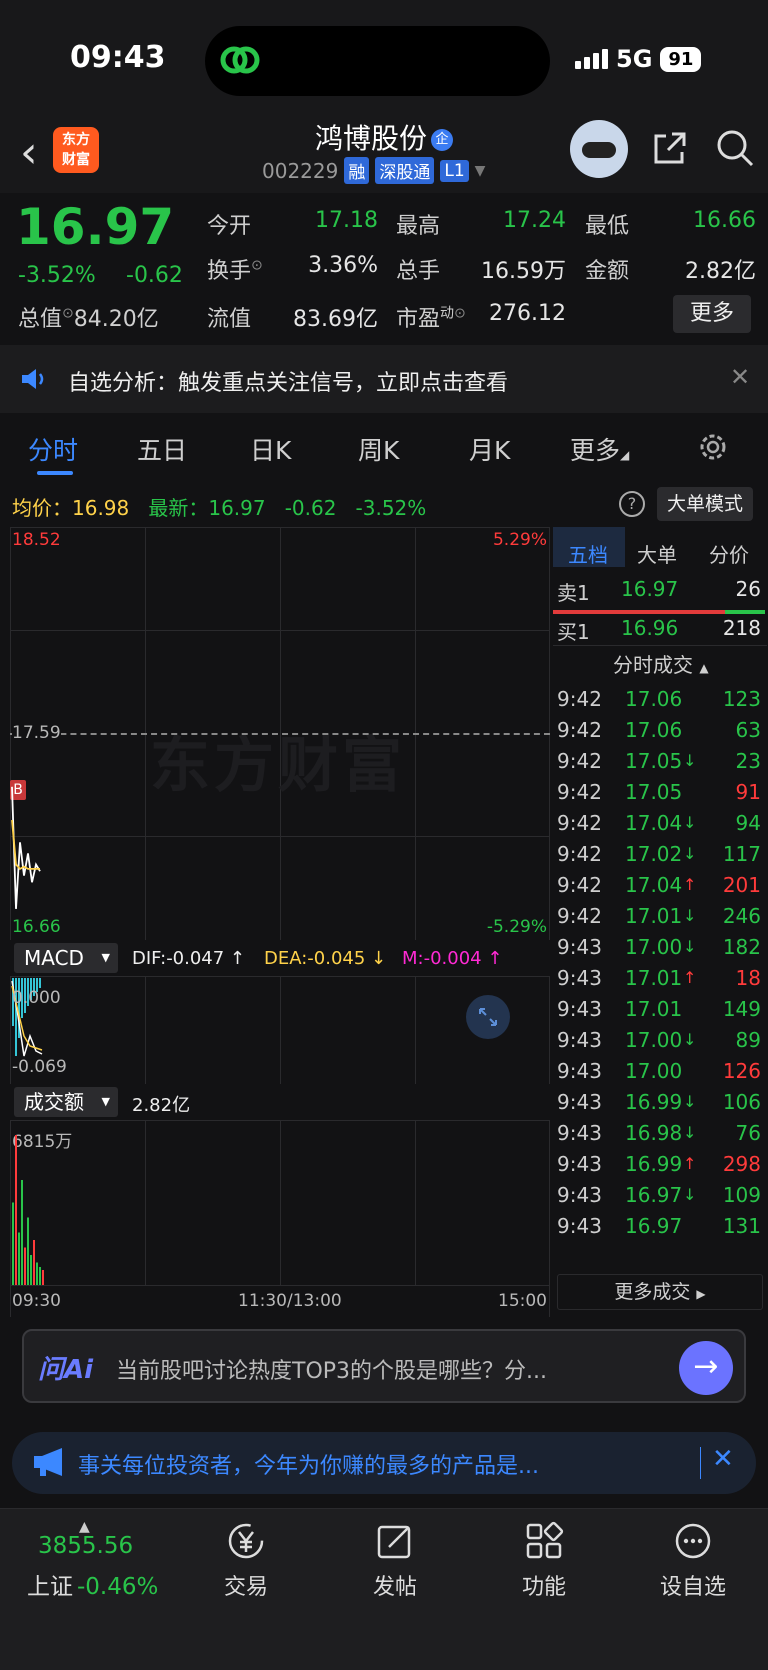 Image resolution: width=768 pixels, height=1670 pixels. What do you see at coordinates (288, 383) in the screenshot?
I see `notice-text: 自选分析：触发重点关注信号，立即点击查看` at bounding box center [288, 383].